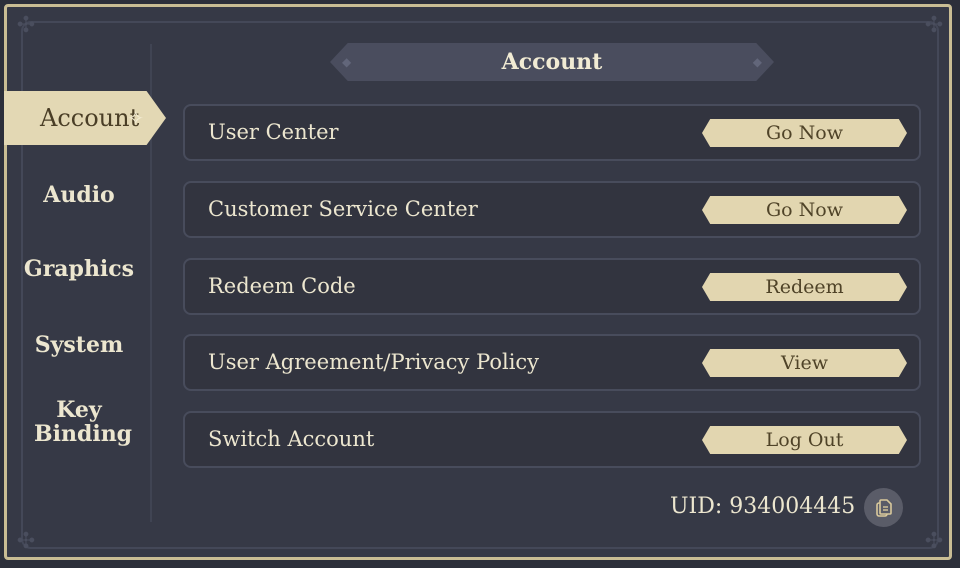  I want to click on log-out-button: Log Out, so click(804, 440).